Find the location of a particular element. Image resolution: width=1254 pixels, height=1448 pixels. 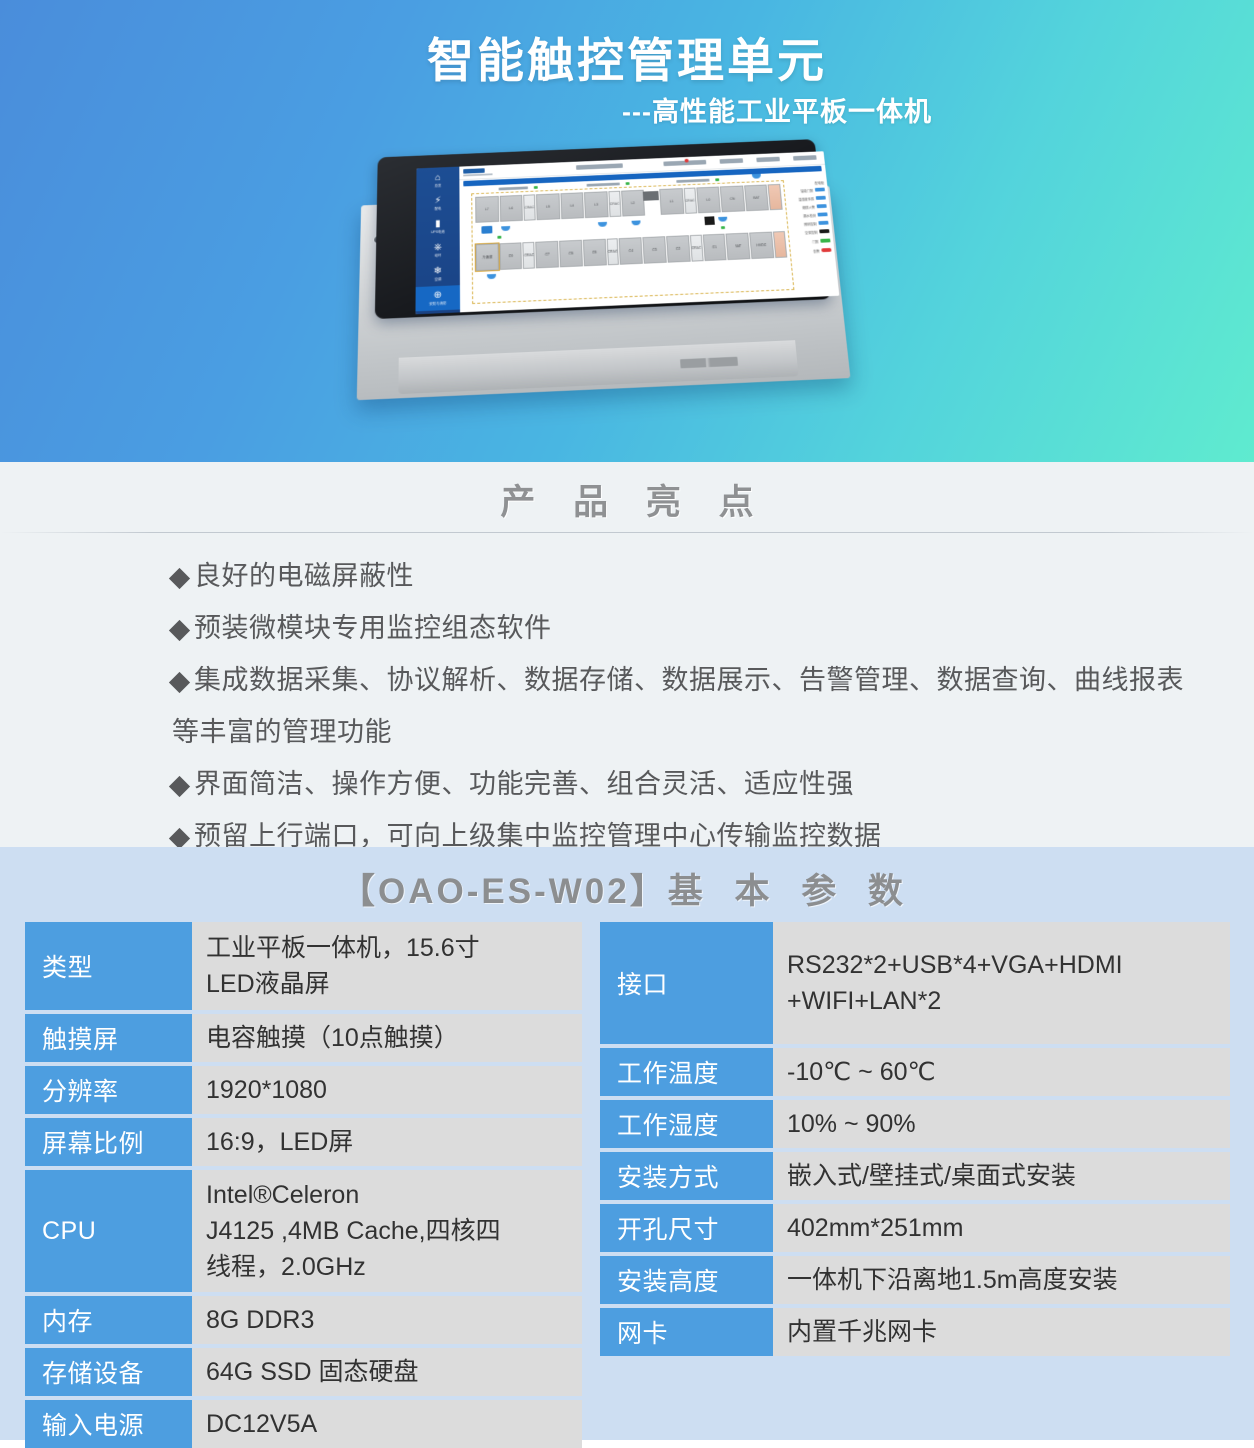

spec-value: 10% ~ 90% is located at coordinates (1001, 1124).